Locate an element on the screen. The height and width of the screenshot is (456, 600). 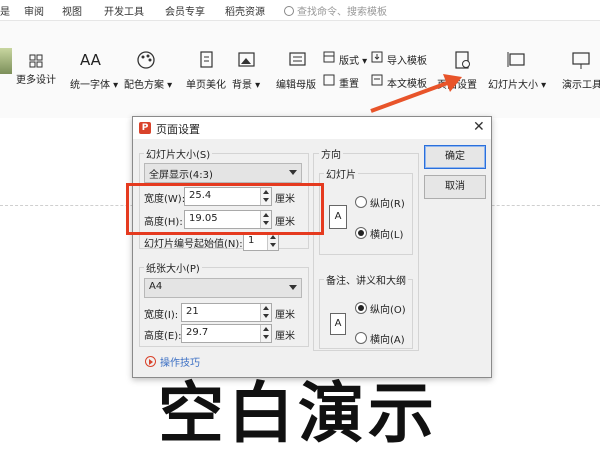
slide-size-value: 全屏显示(4:3) is located at coordinates (181, 175).